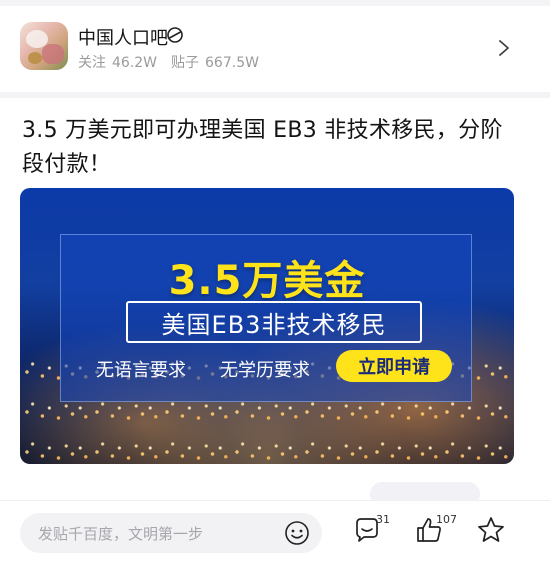 This screenshot has height=567, width=550. I want to click on reply-input: 发贴千百度，文明第一步, so click(171, 533).